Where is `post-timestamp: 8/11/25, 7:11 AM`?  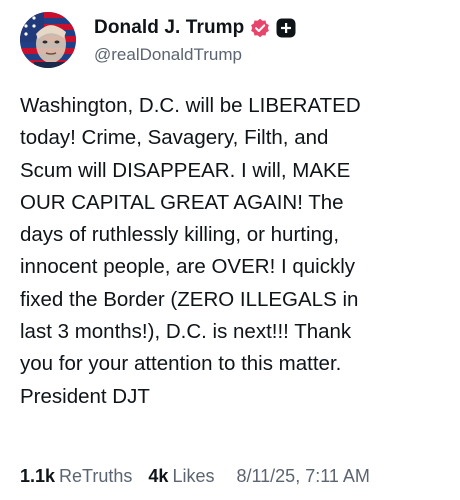 post-timestamp: 8/11/25, 7:11 AM is located at coordinates (303, 476).